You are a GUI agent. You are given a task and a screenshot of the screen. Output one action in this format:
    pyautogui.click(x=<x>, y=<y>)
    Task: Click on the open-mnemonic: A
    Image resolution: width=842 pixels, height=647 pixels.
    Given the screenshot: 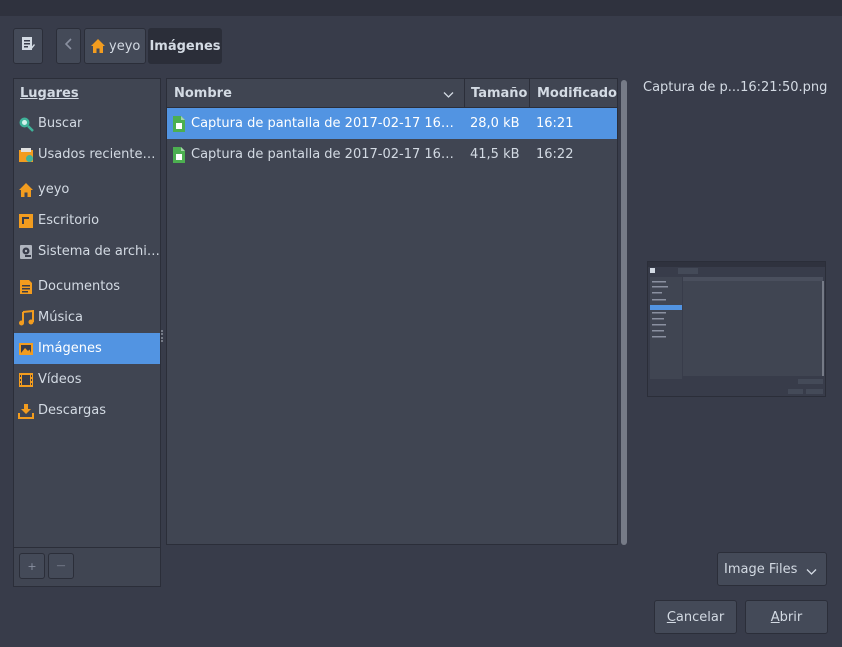 What is the action you would take?
    pyautogui.click(x=775, y=617)
    